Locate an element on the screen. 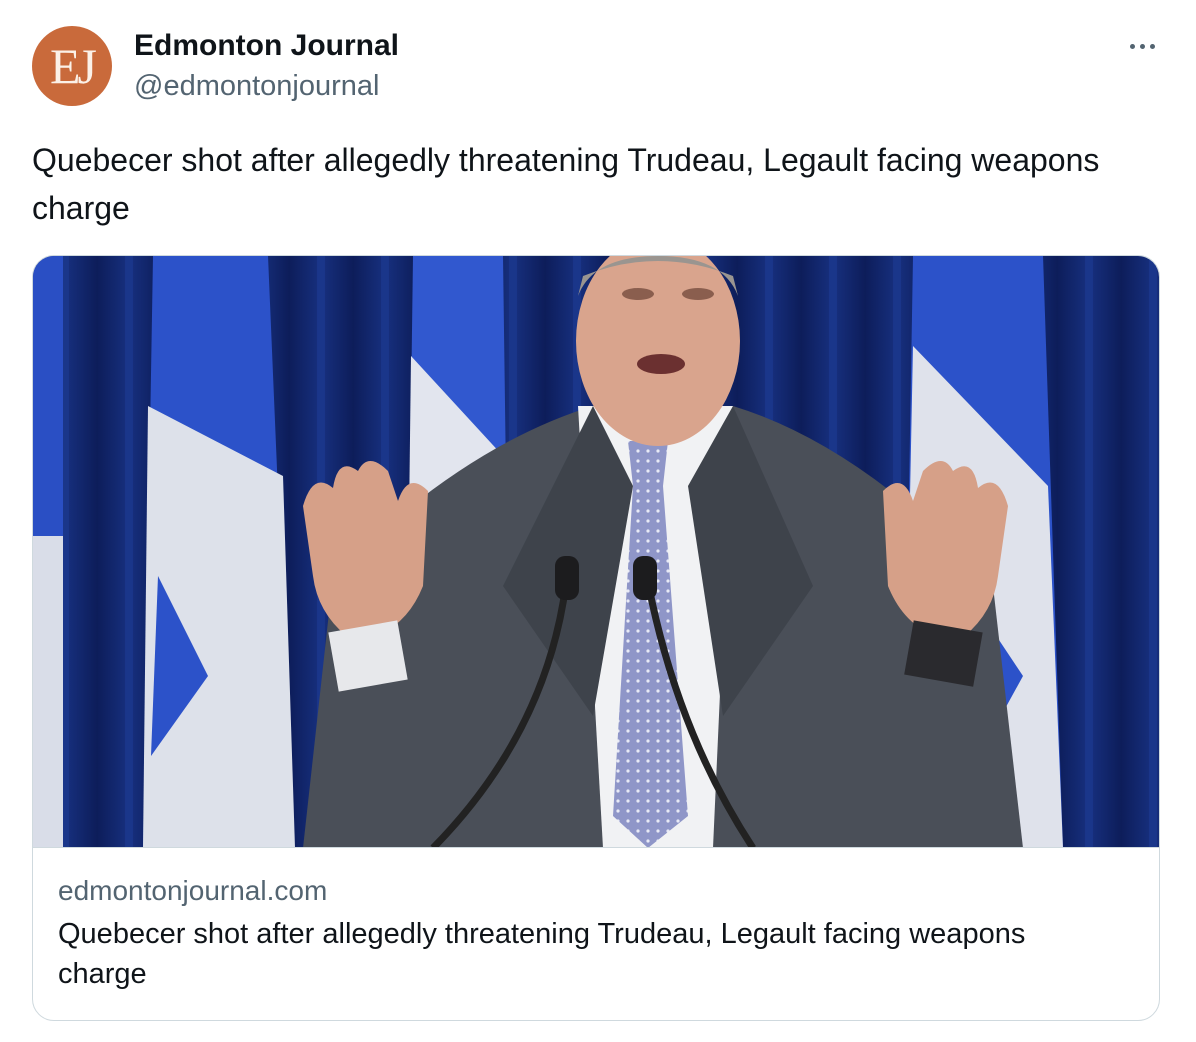 This screenshot has width=1196, height=1042. author-names: Edmonton Journal @edmontonjournal is located at coordinates (266, 66).